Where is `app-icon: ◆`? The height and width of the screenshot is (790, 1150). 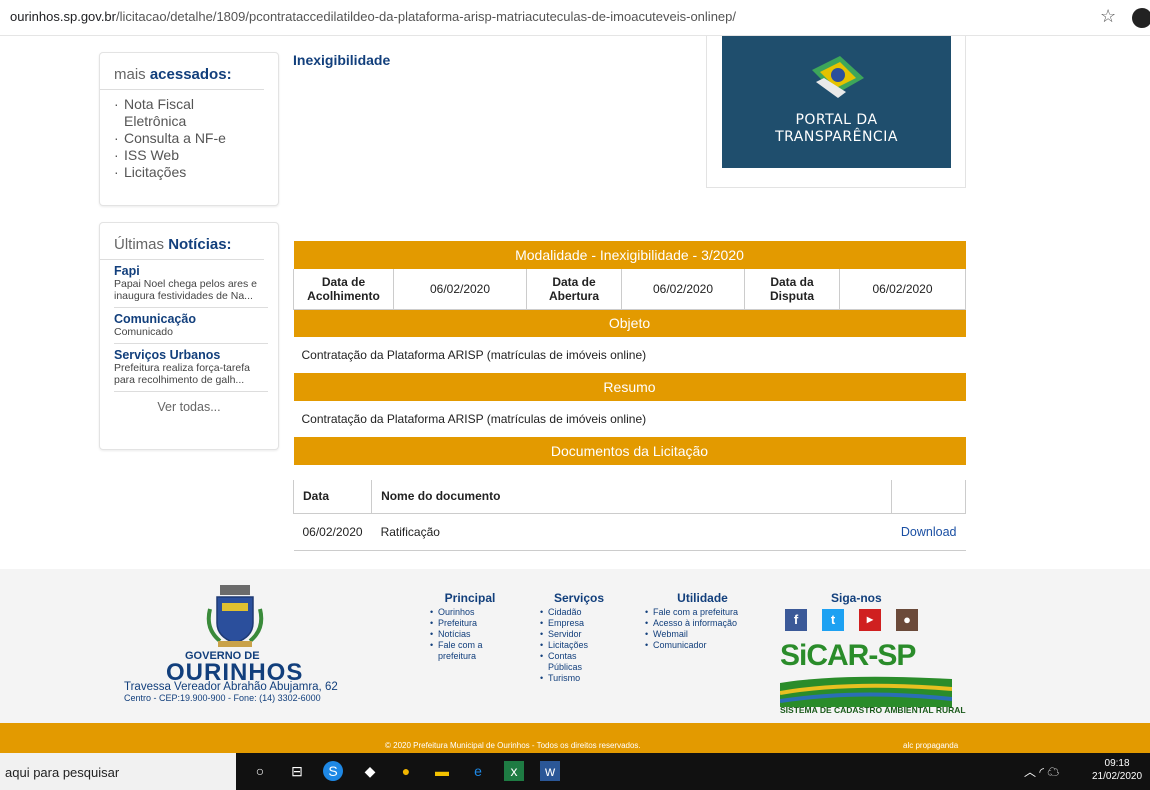
app-icon: ◆ is located at coordinates (370, 771).